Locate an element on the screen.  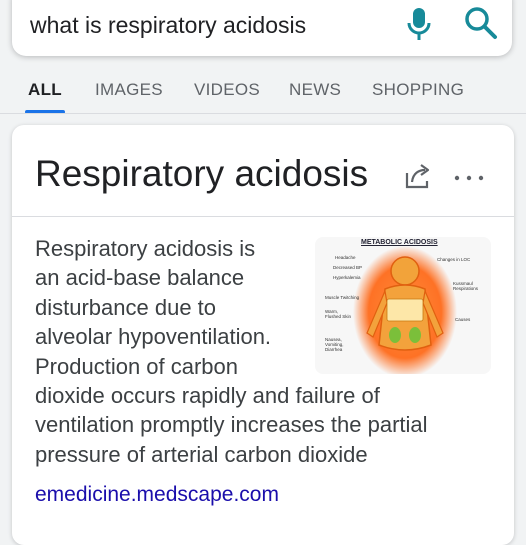
share-icon is located at coordinates (418, 176).